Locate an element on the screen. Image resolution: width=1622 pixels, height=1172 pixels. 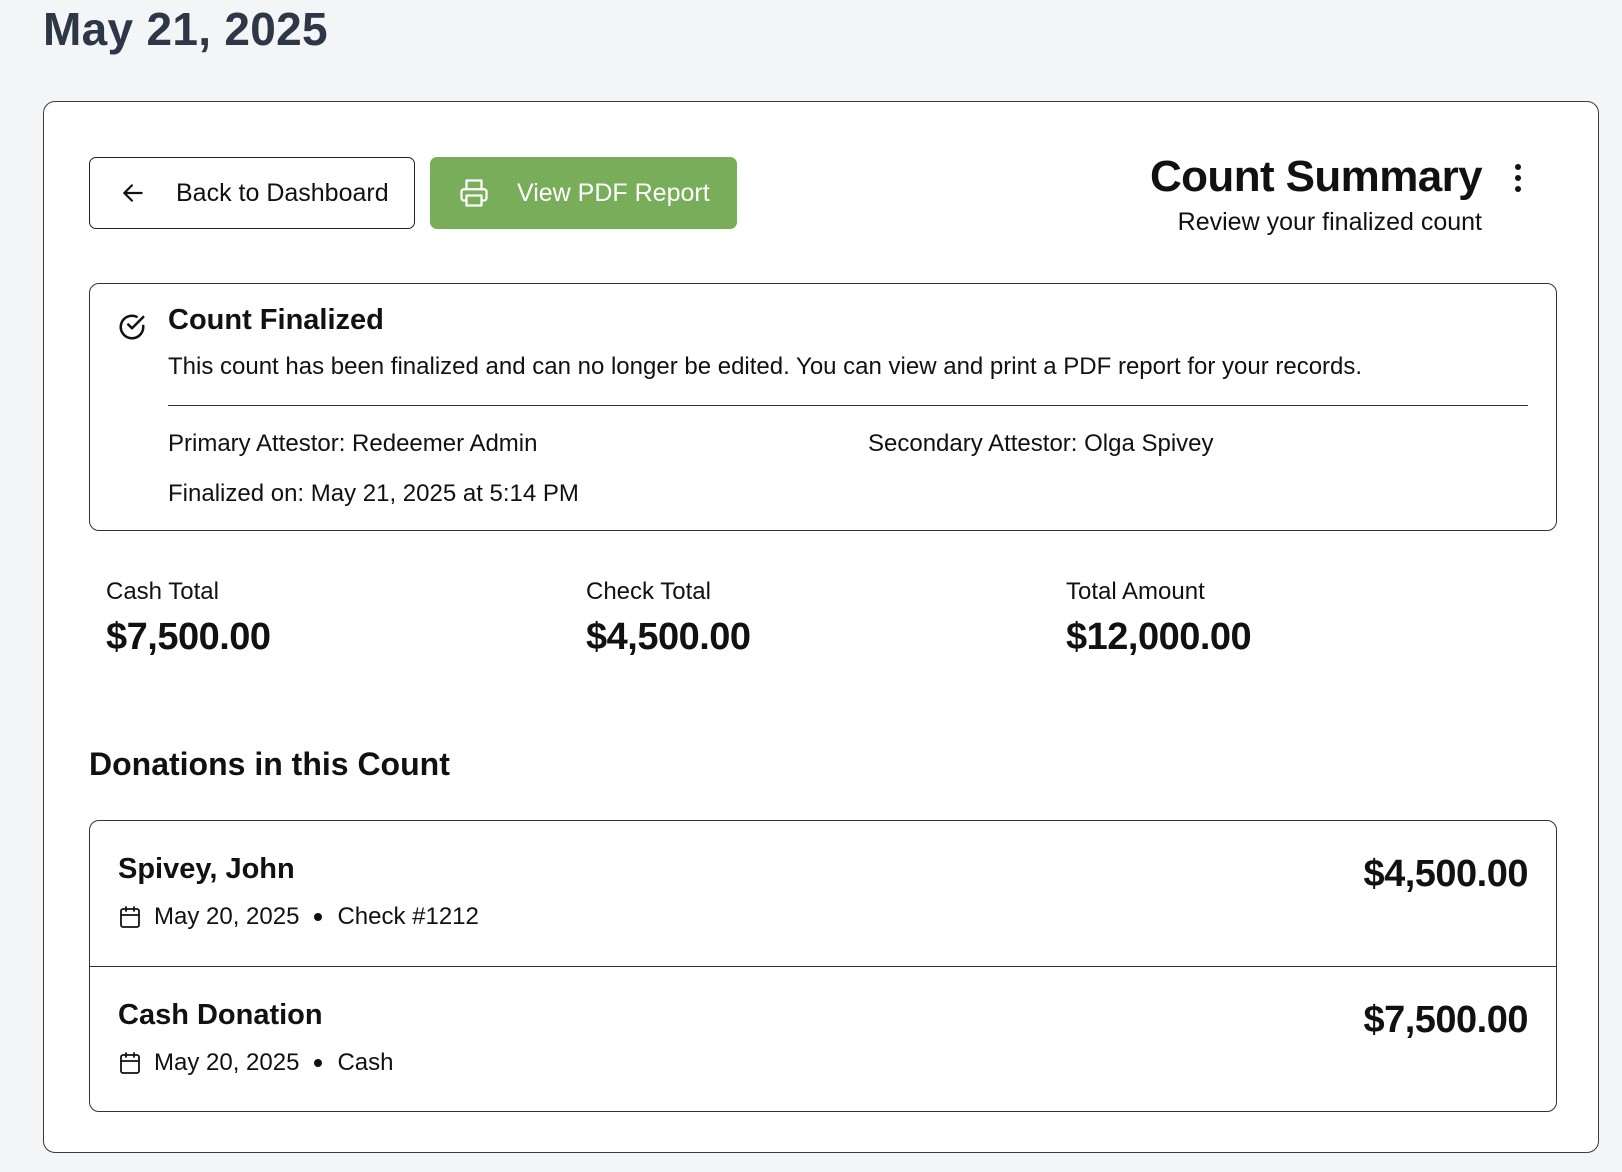
total-amount: Total Amount $12,000.00 is located at coordinates (1159, 618).